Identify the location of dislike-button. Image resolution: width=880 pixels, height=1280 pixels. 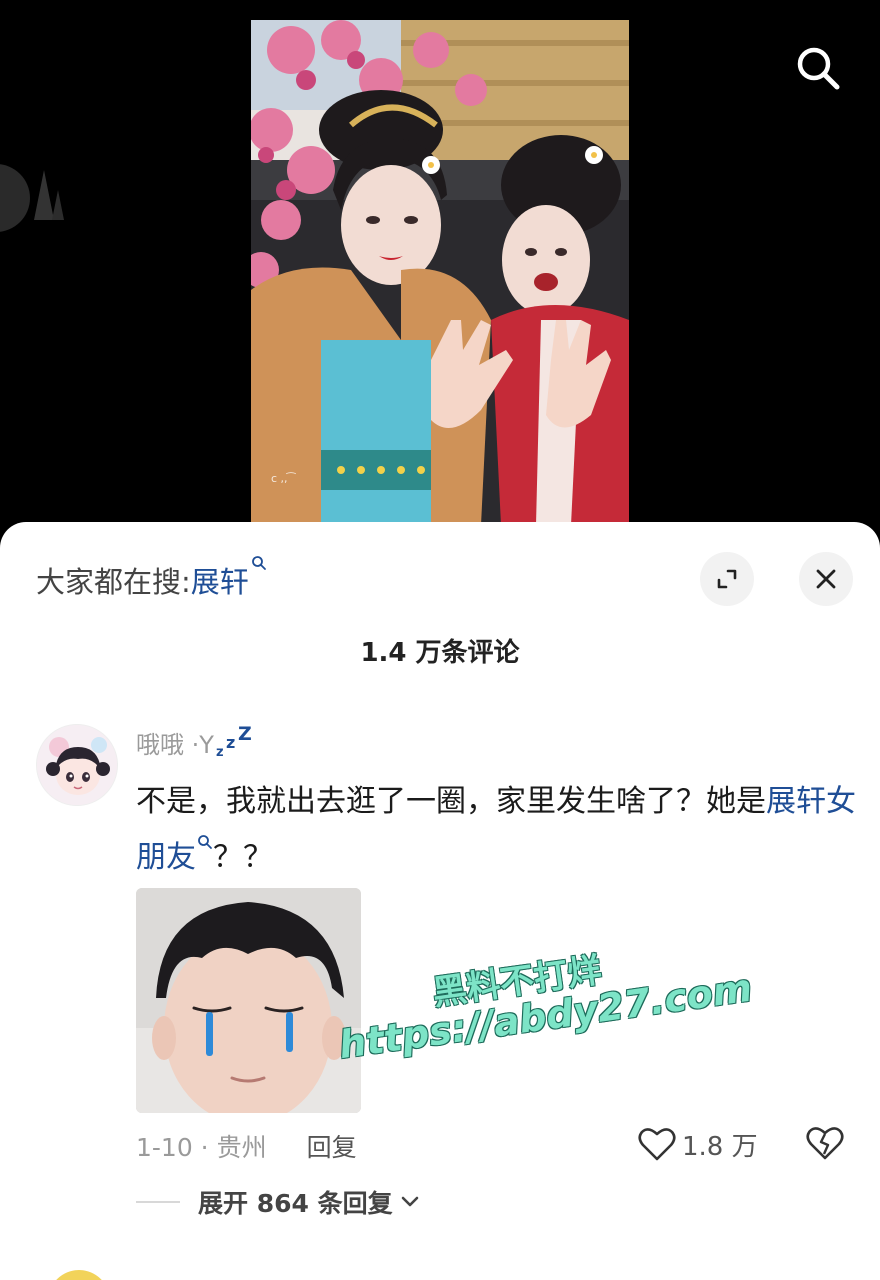
(825, 1143).